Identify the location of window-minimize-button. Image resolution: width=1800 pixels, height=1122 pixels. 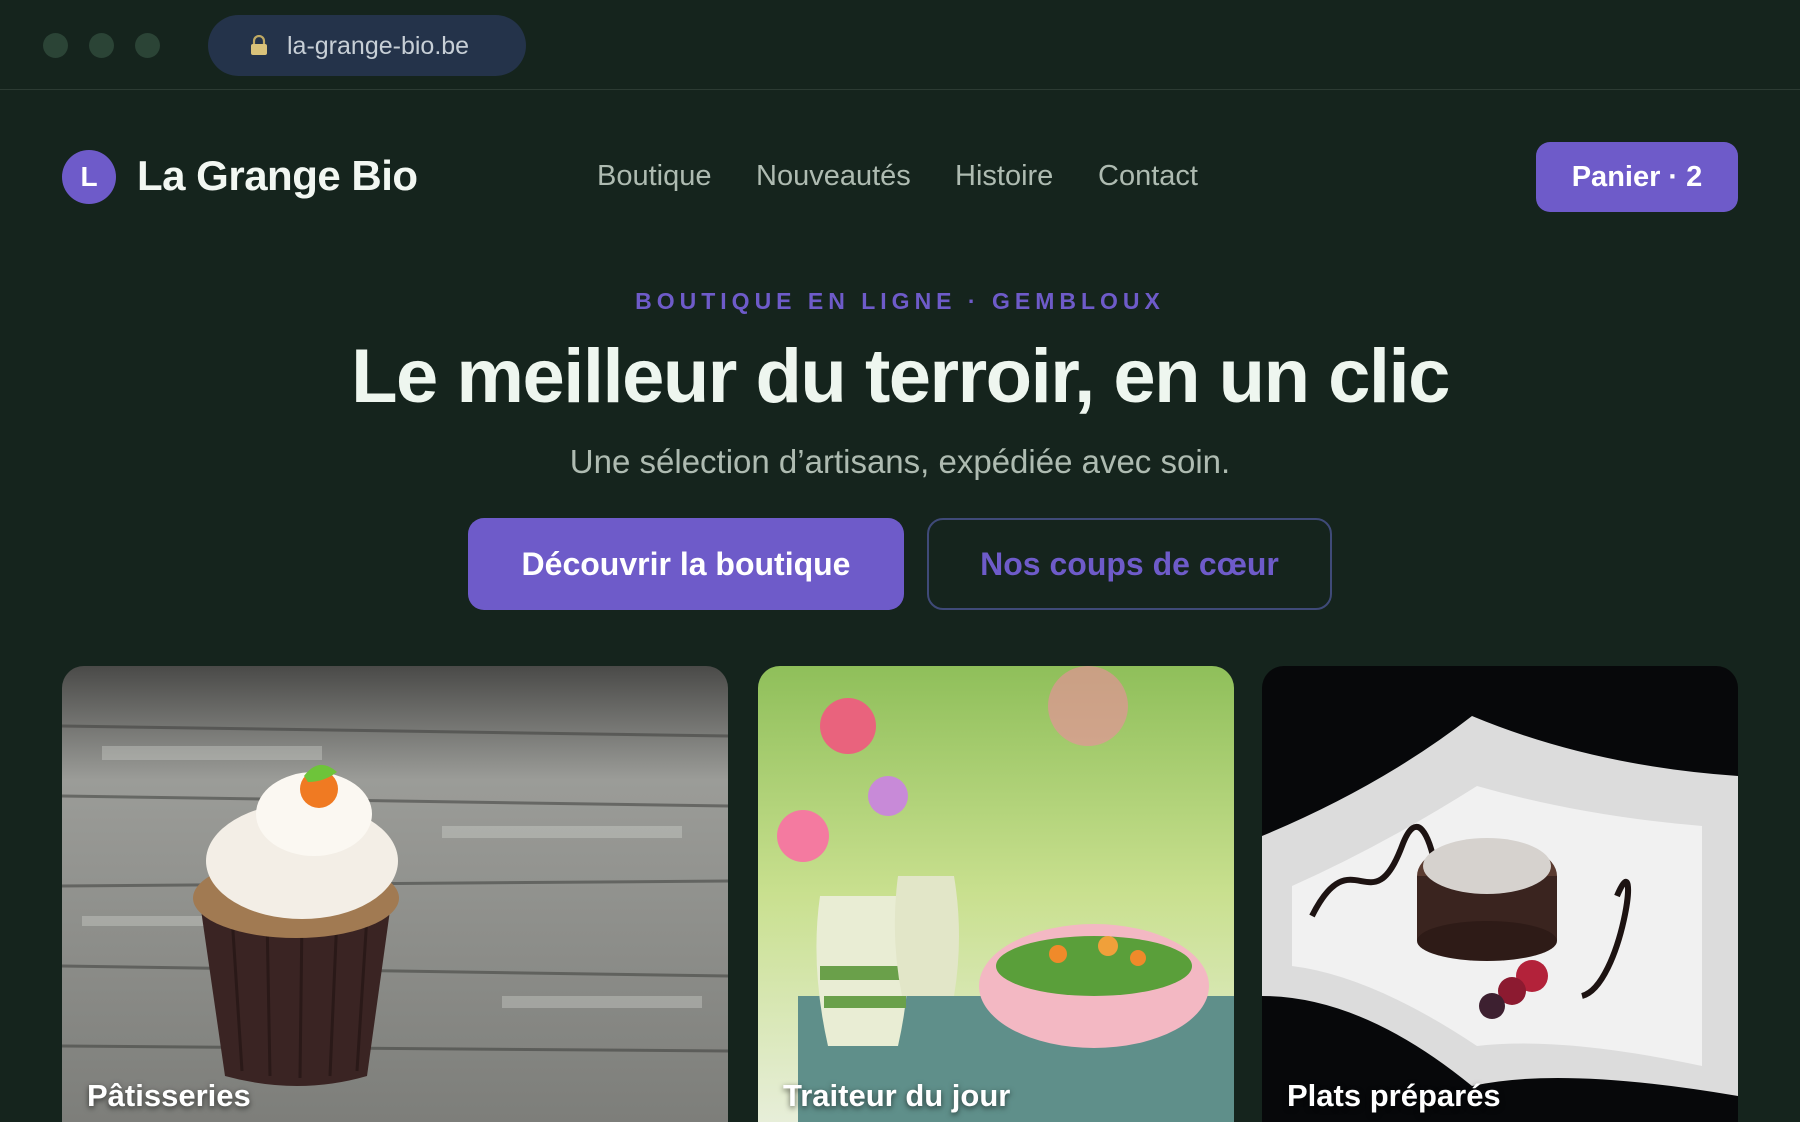
(101, 45).